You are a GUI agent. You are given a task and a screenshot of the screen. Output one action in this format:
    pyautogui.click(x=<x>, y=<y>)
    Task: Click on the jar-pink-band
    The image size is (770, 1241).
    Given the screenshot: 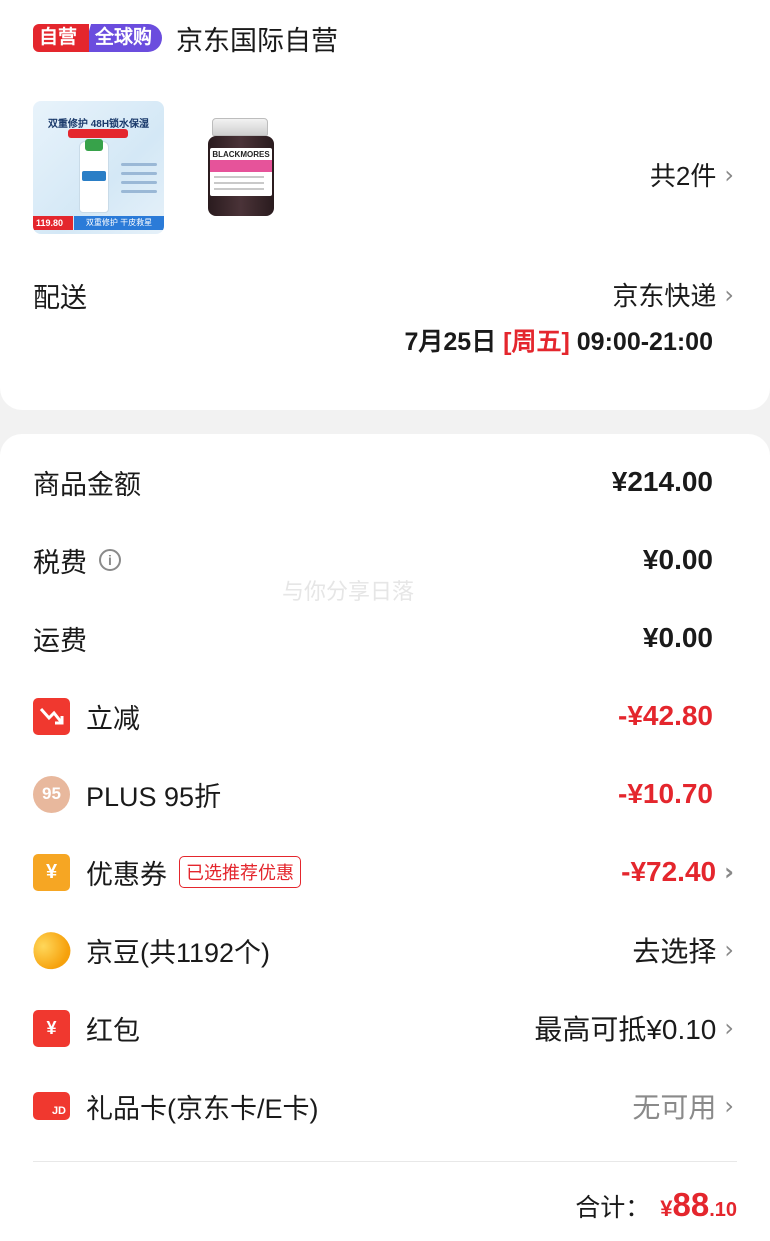 What is the action you would take?
    pyautogui.click(x=241, y=166)
    